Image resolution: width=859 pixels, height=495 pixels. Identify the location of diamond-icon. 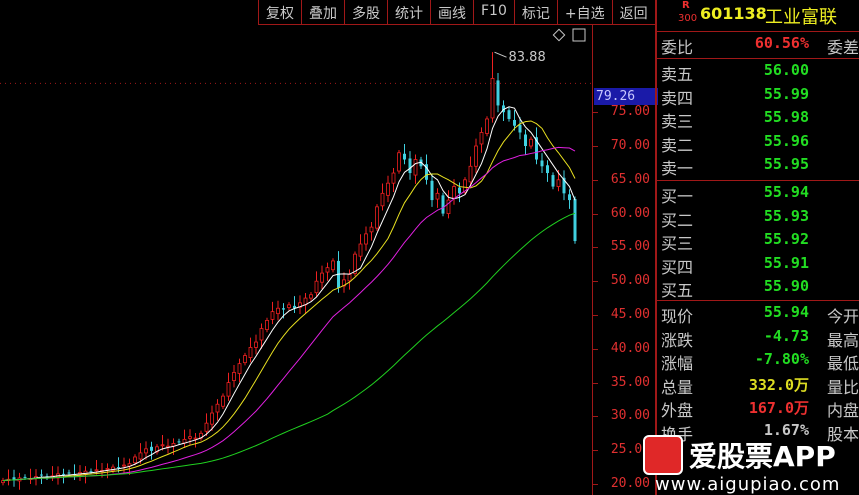
(559, 35).